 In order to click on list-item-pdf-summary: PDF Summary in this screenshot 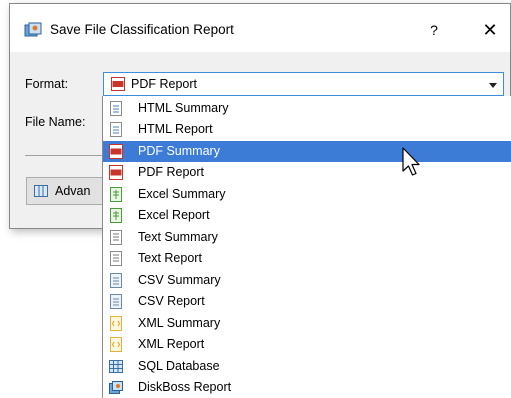, I will do `click(307, 151)`.